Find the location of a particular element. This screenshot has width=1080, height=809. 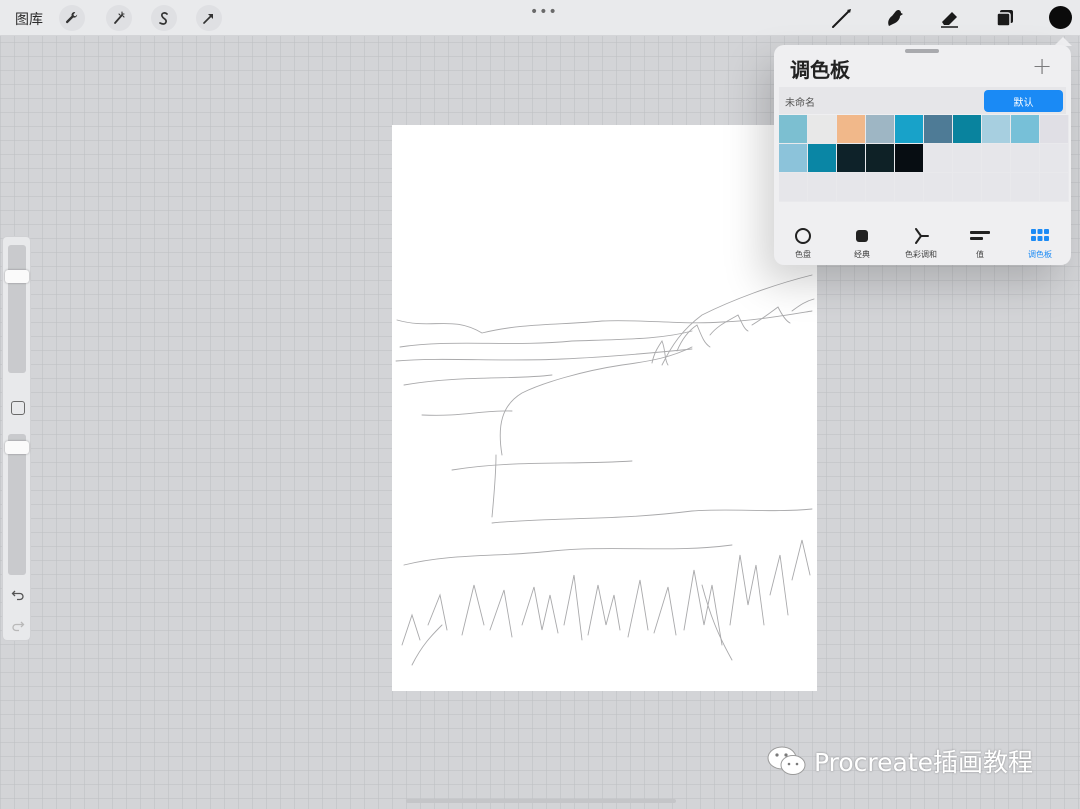

default-button: 默认 is located at coordinates (1023, 101).